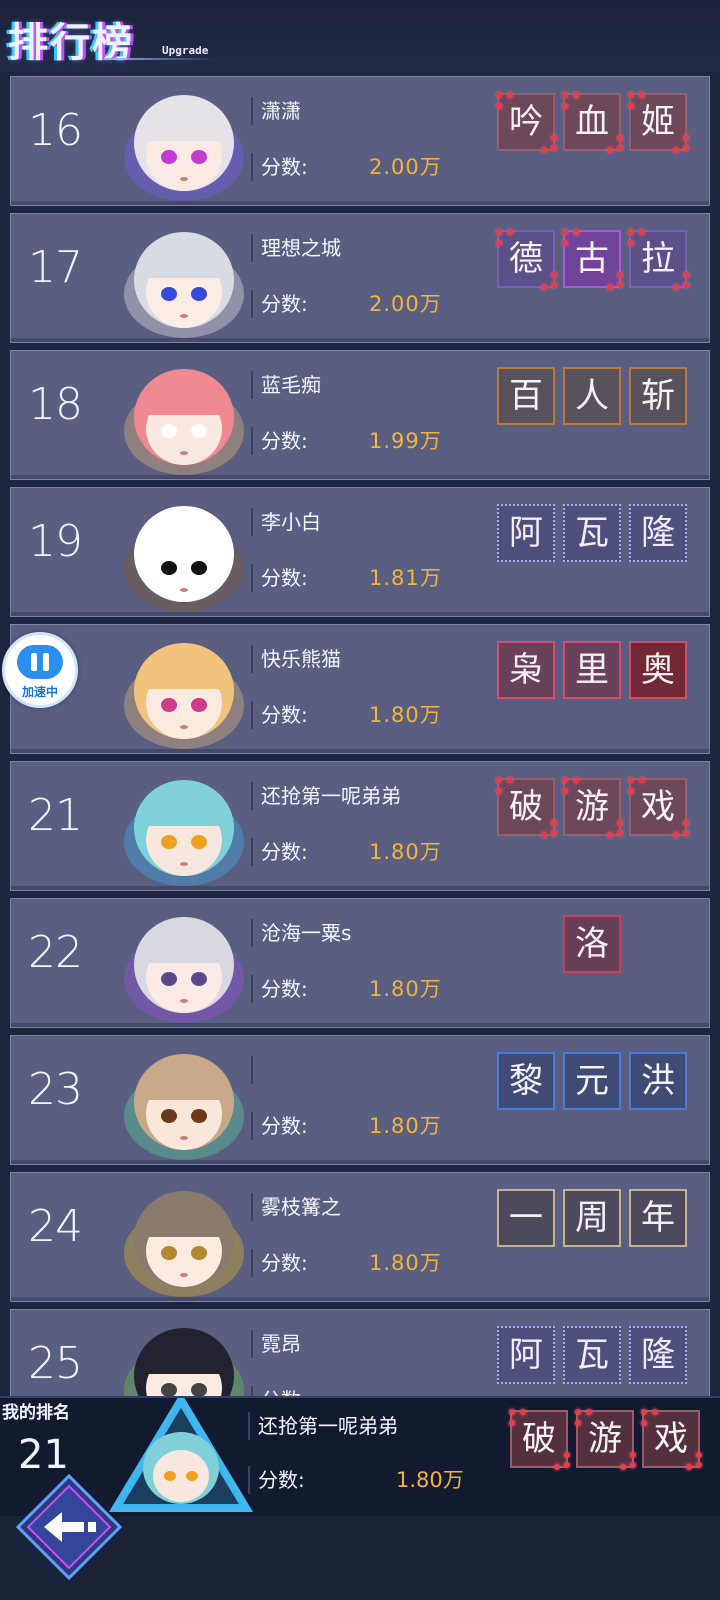  I want to click on title-badge: 游, so click(592, 807).